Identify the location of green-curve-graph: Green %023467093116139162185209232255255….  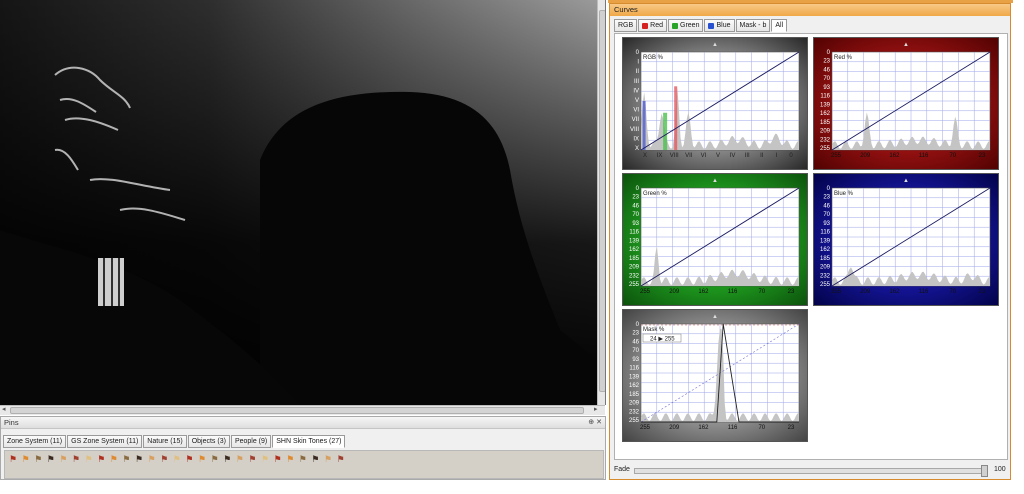
(715, 239).